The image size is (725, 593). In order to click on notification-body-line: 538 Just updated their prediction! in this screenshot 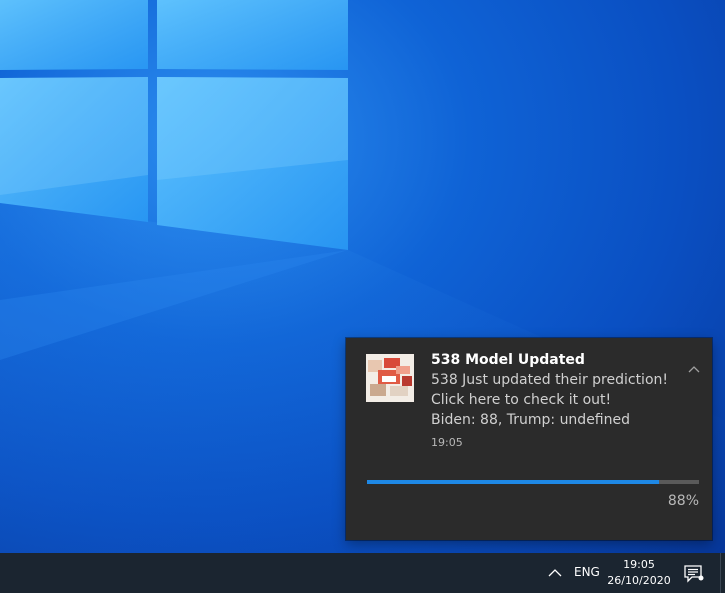, I will do `click(549, 380)`.